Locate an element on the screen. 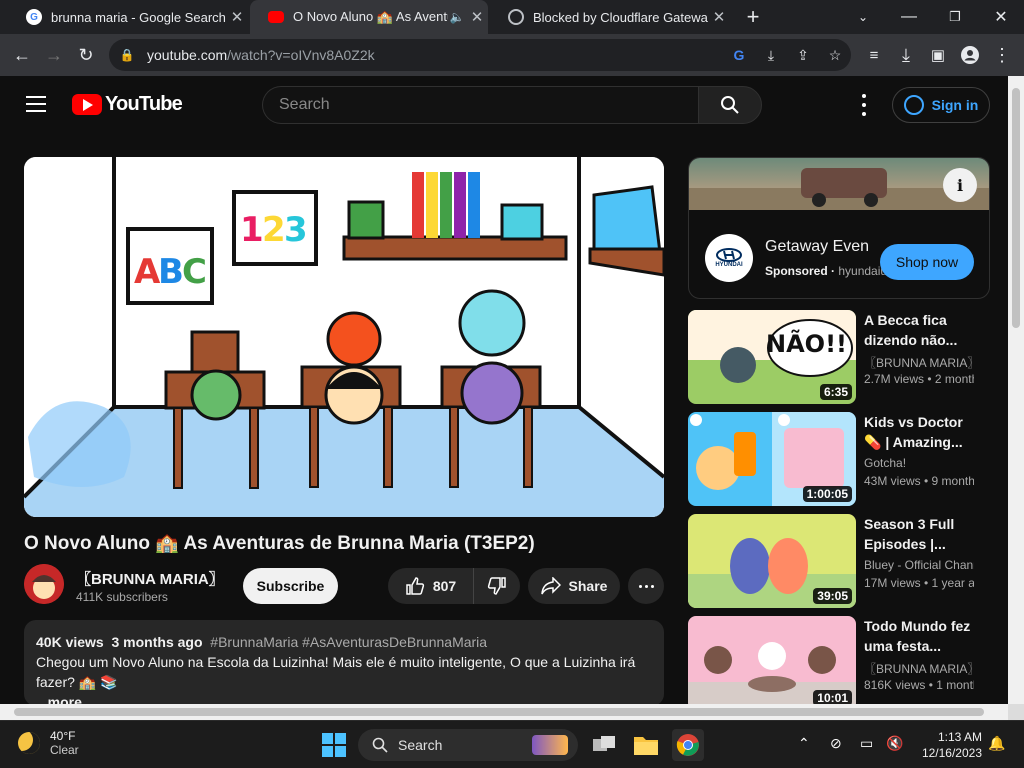 The height and width of the screenshot is (768, 1024). reload-icon: ↻ is located at coordinates (86, 55).